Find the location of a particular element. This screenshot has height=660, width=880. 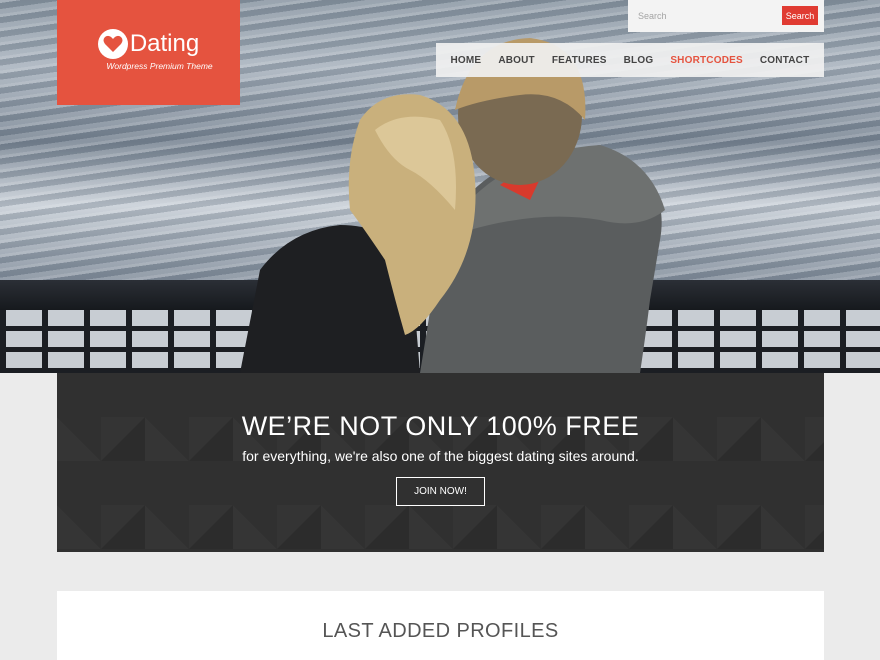

logo-name: Dating is located at coordinates (164, 43).